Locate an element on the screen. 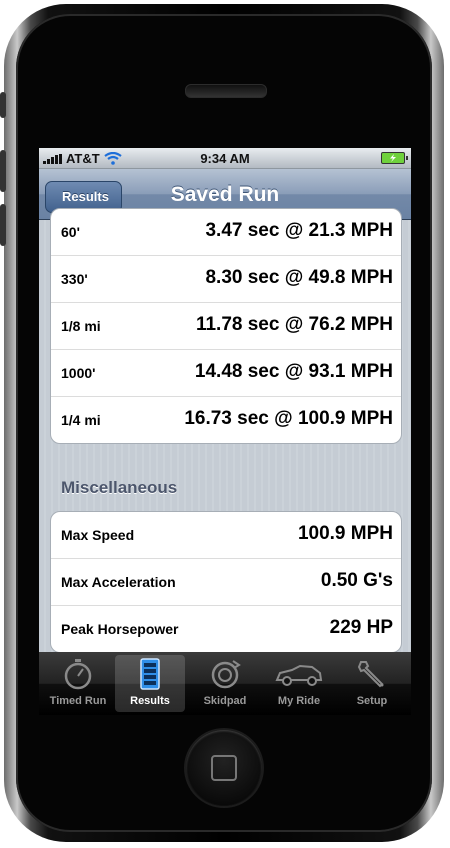 The image size is (450, 848). row-label: 1/4 mi is located at coordinates (81, 420).